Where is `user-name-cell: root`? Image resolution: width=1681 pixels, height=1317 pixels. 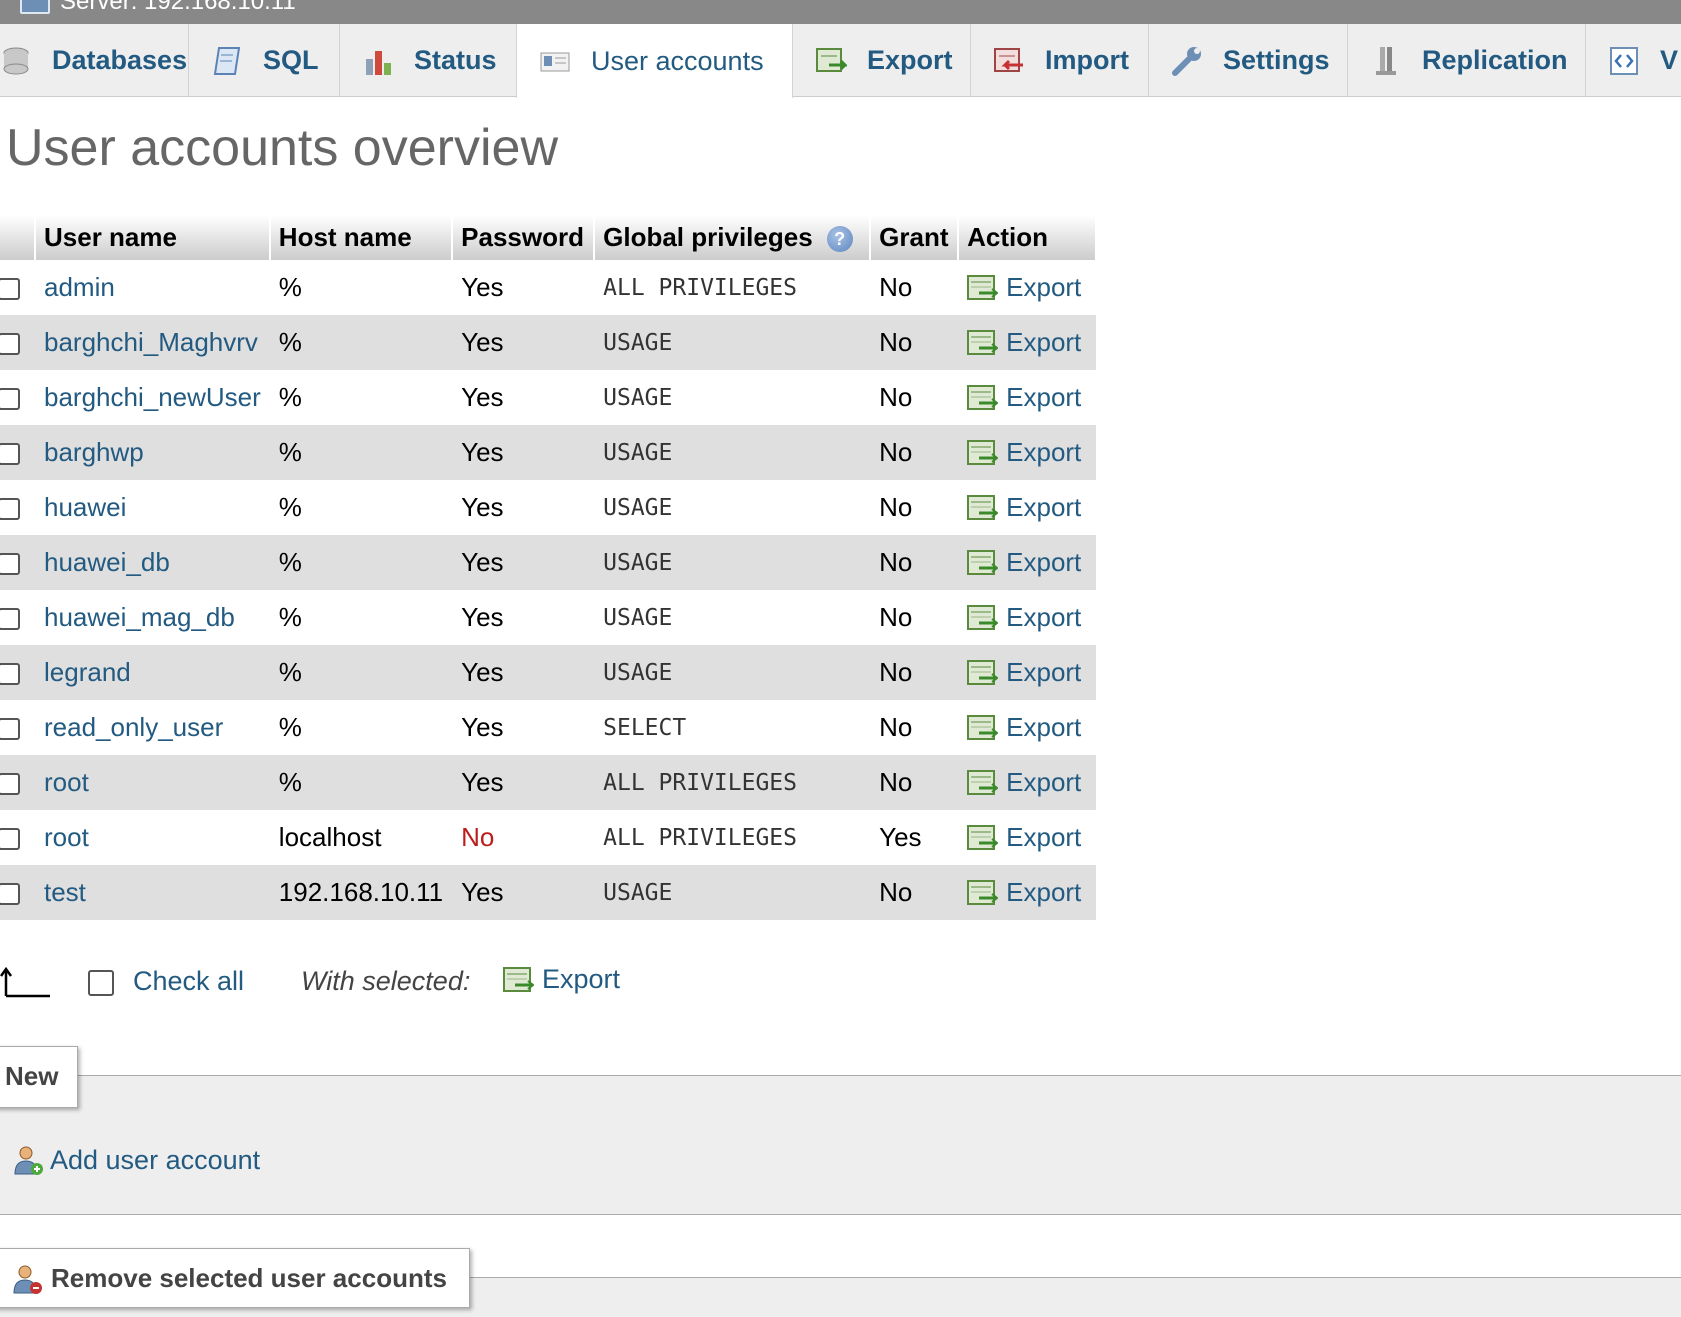
user-name-cell: root is located at coordinates (152, 837).